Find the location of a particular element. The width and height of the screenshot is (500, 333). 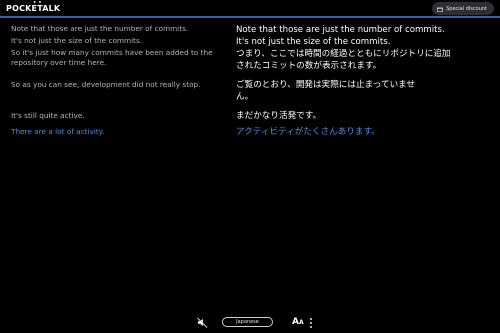

translation-line: It's not just the size of the commits. is located at coordinates (313, 42).